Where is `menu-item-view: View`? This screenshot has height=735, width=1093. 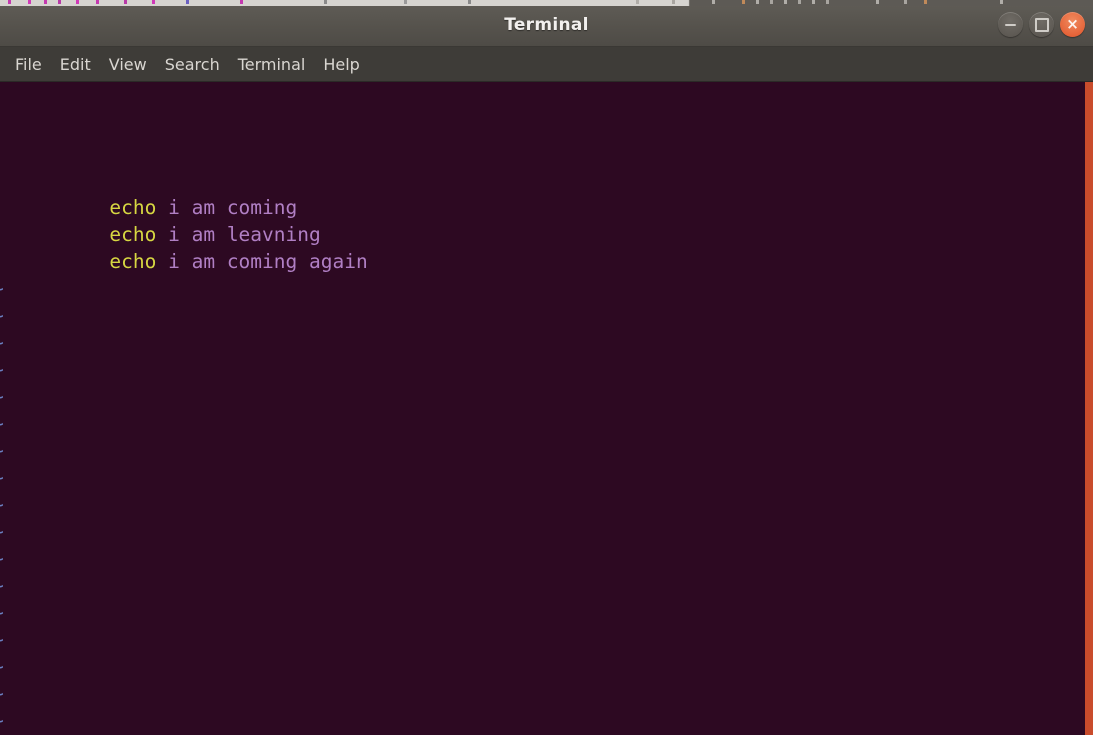 menu-item-view: View is located at coordinates (128, 64).